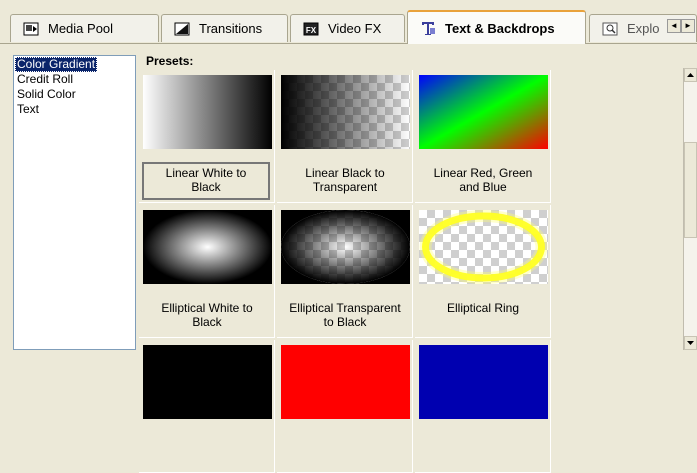 The height and width of the screenshot is (473, 697). I want to click on preset-elliptical-white-to-black: Elliptical White to Black, so click(207, 271).